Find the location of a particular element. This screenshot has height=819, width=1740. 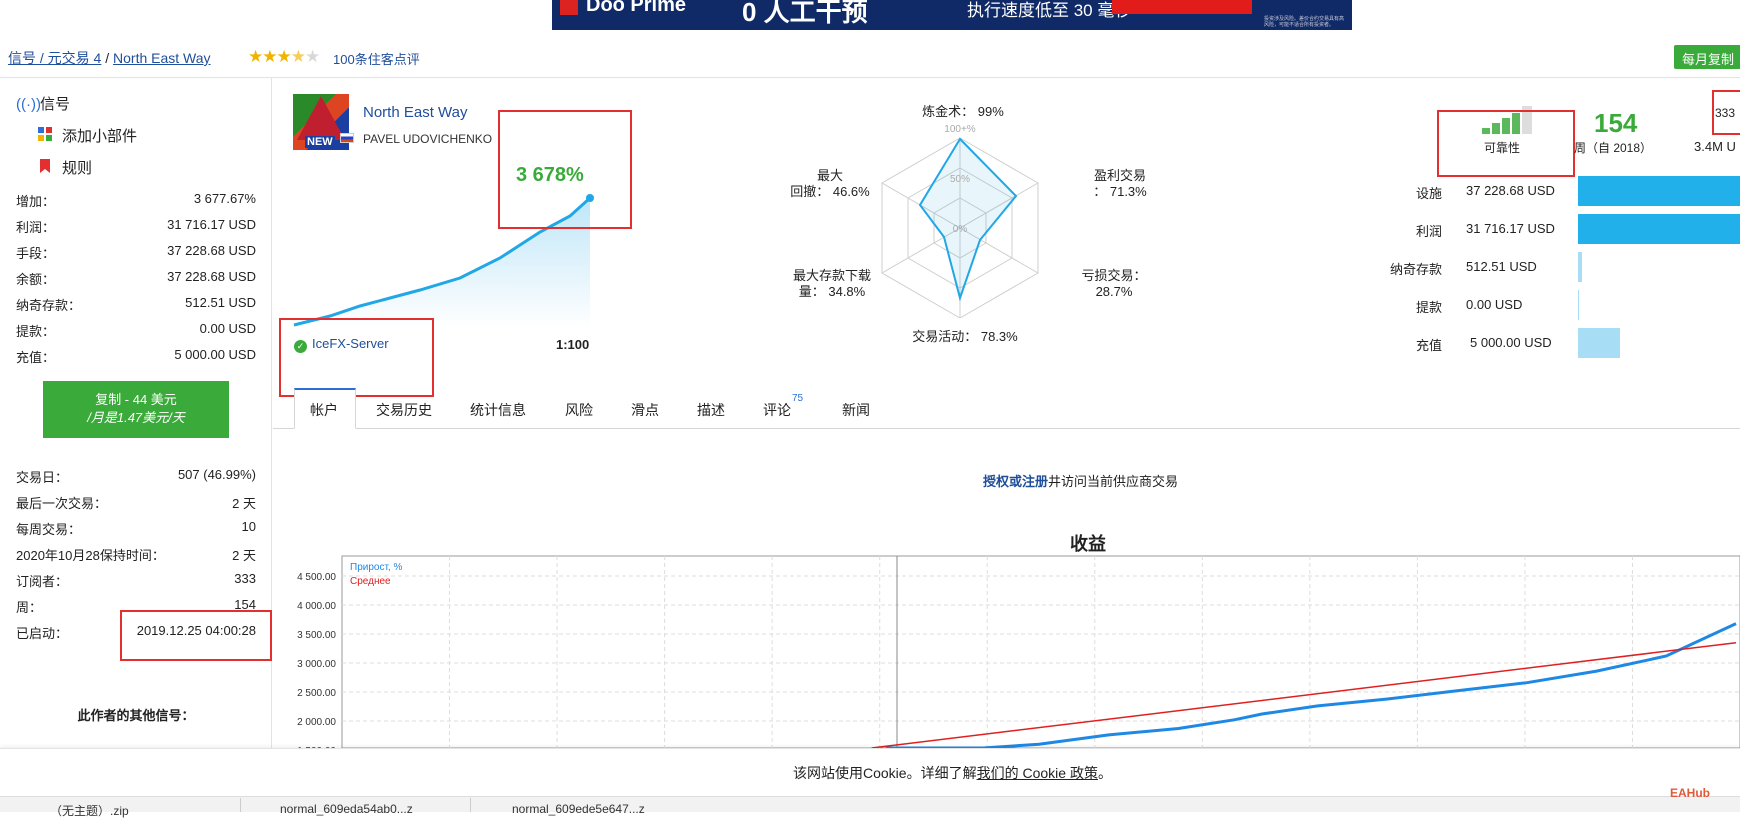

radar-label-profit-trades: 盈利交易 ： 71.3% is located at coordinates (1120, 183).